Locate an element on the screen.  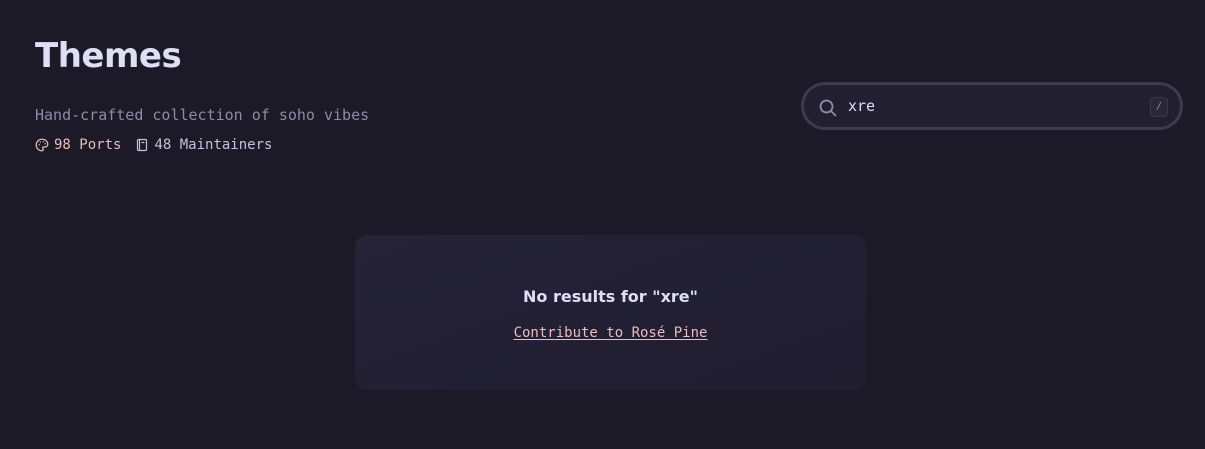
search-input is located at coordinates (993, 106).